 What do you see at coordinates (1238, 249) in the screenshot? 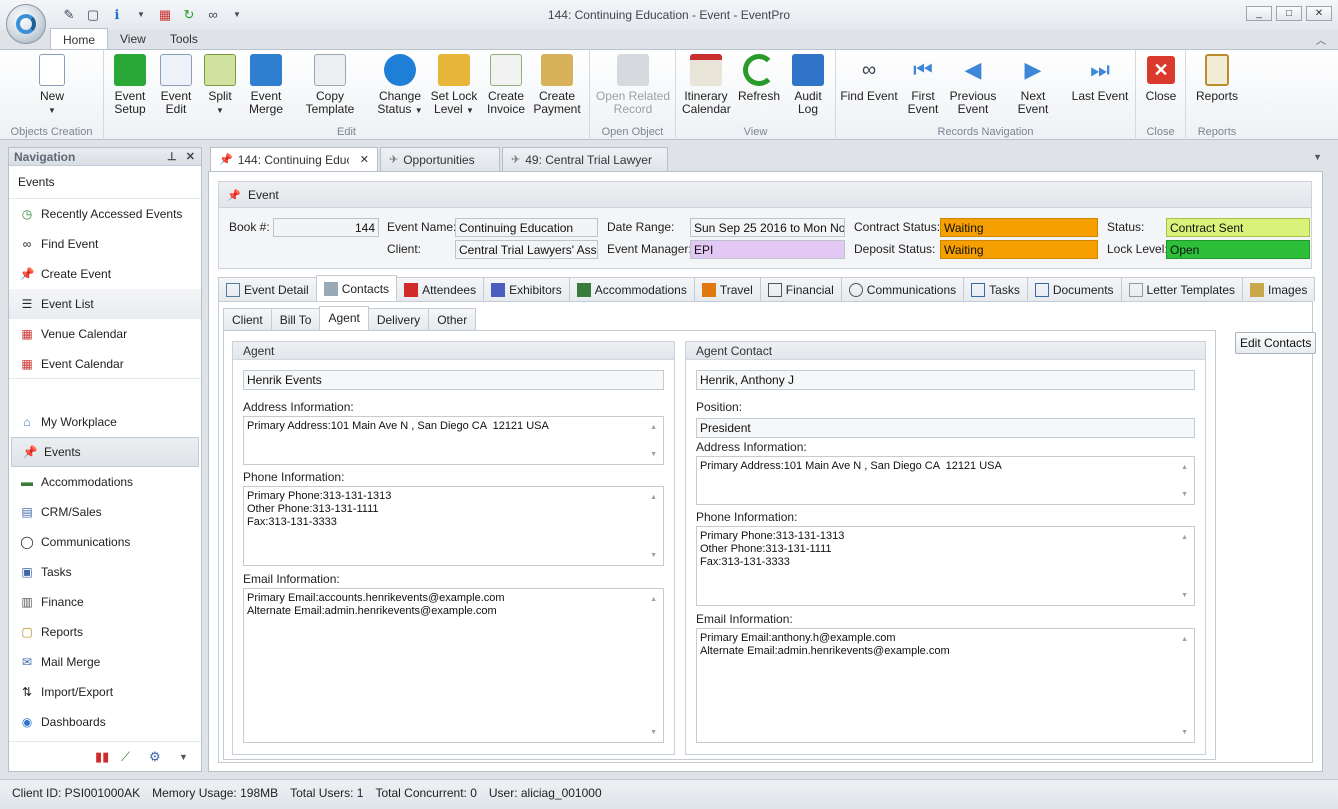
I see `lock-level-field: Open` at bounding box center [1238, 249].